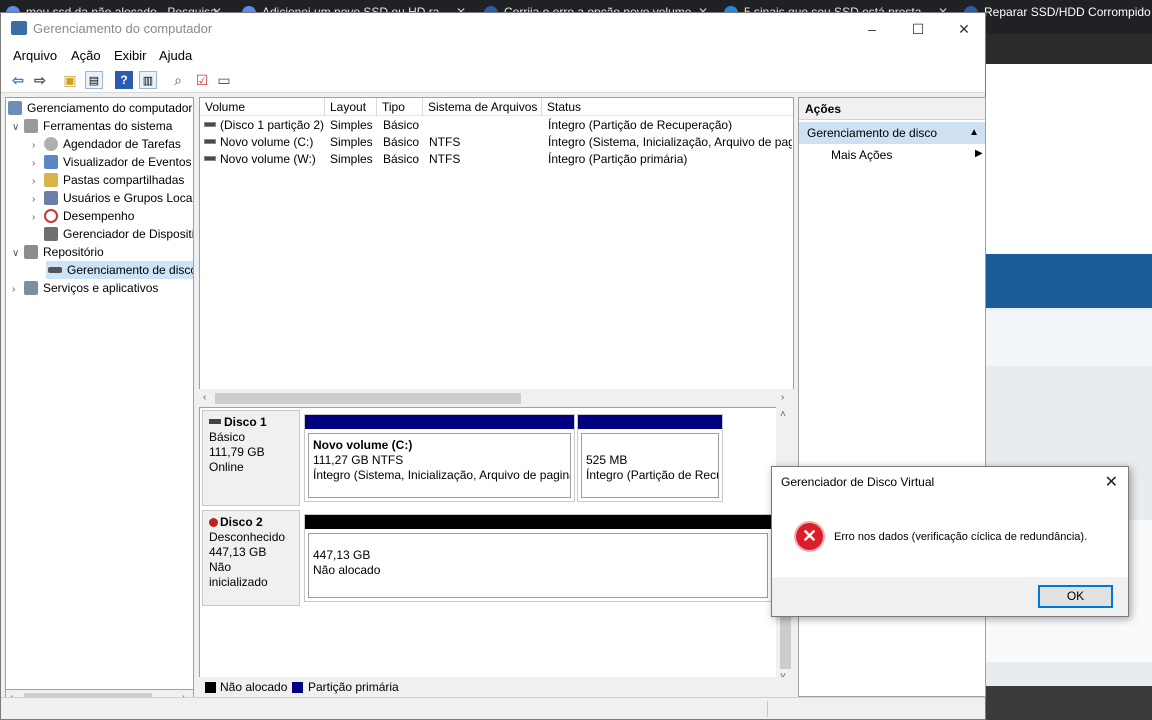 Image resolution: width=1152 pixels, height=720 pixels. What do you see at coordinates (872, 29) in the screenshot?
I see `minimize-button: –` at bounding box center [872, 29].